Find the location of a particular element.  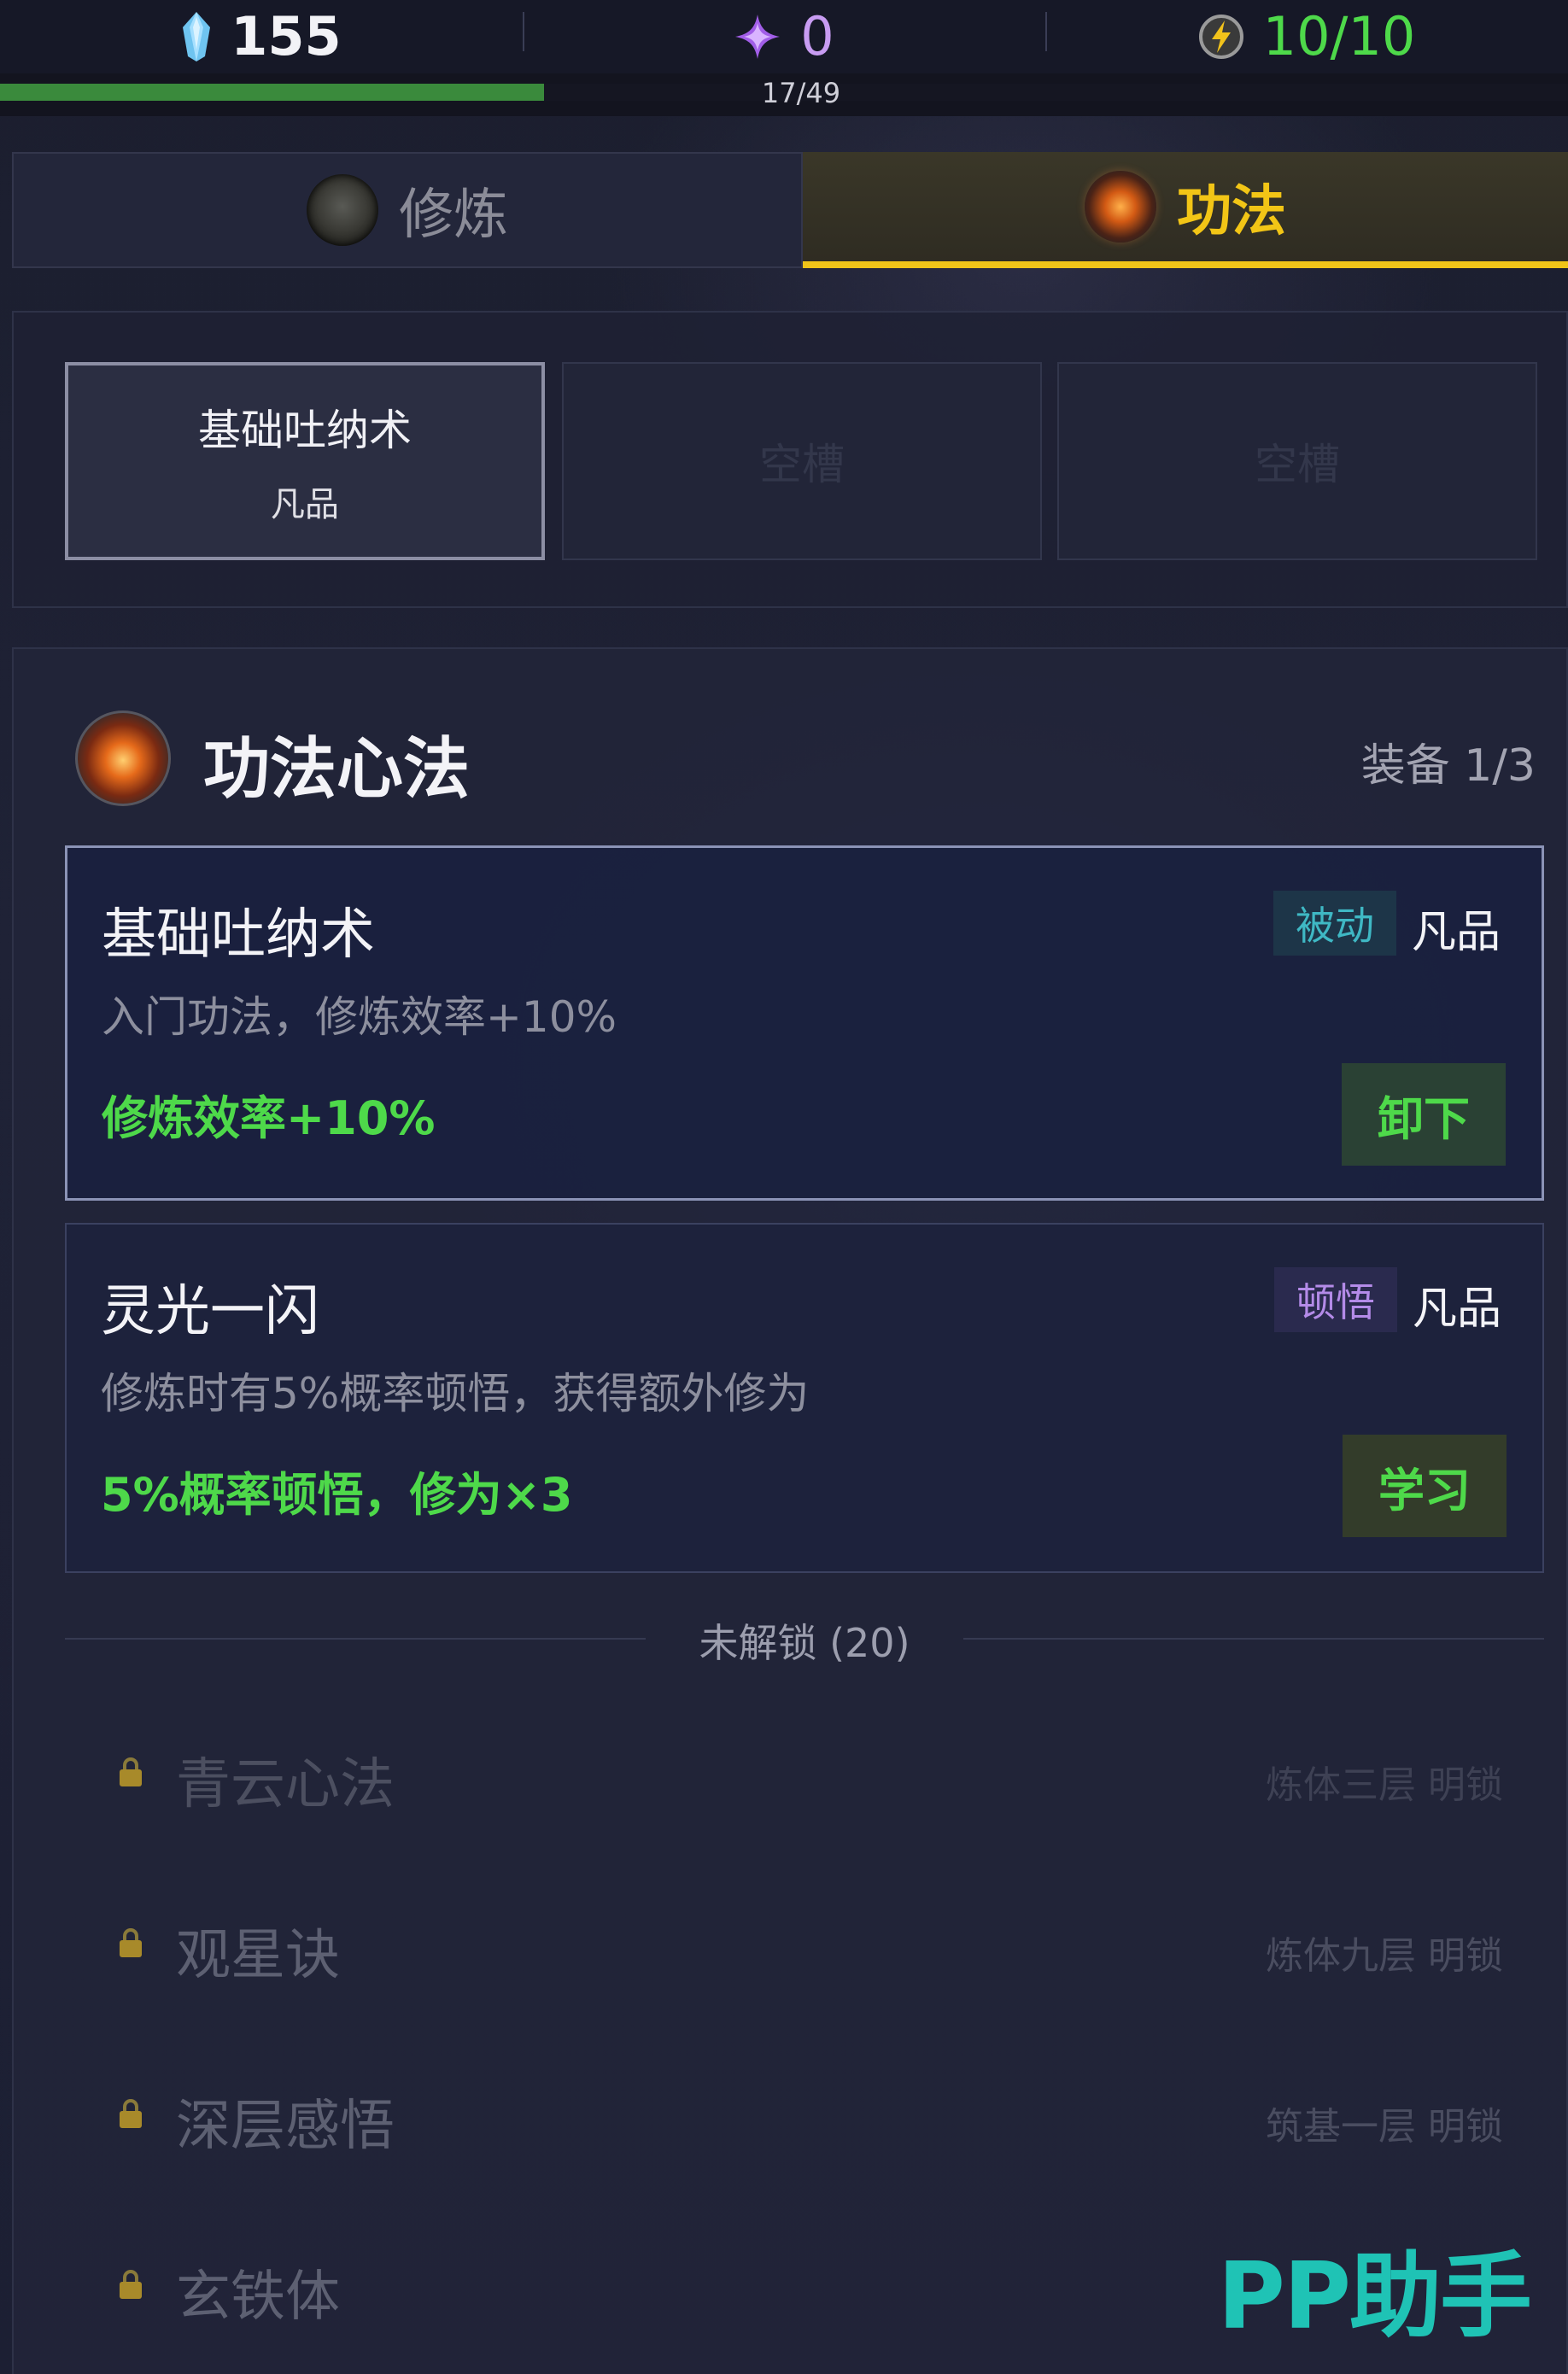

technique-orb-icon is located at coordinates (1120, 207).